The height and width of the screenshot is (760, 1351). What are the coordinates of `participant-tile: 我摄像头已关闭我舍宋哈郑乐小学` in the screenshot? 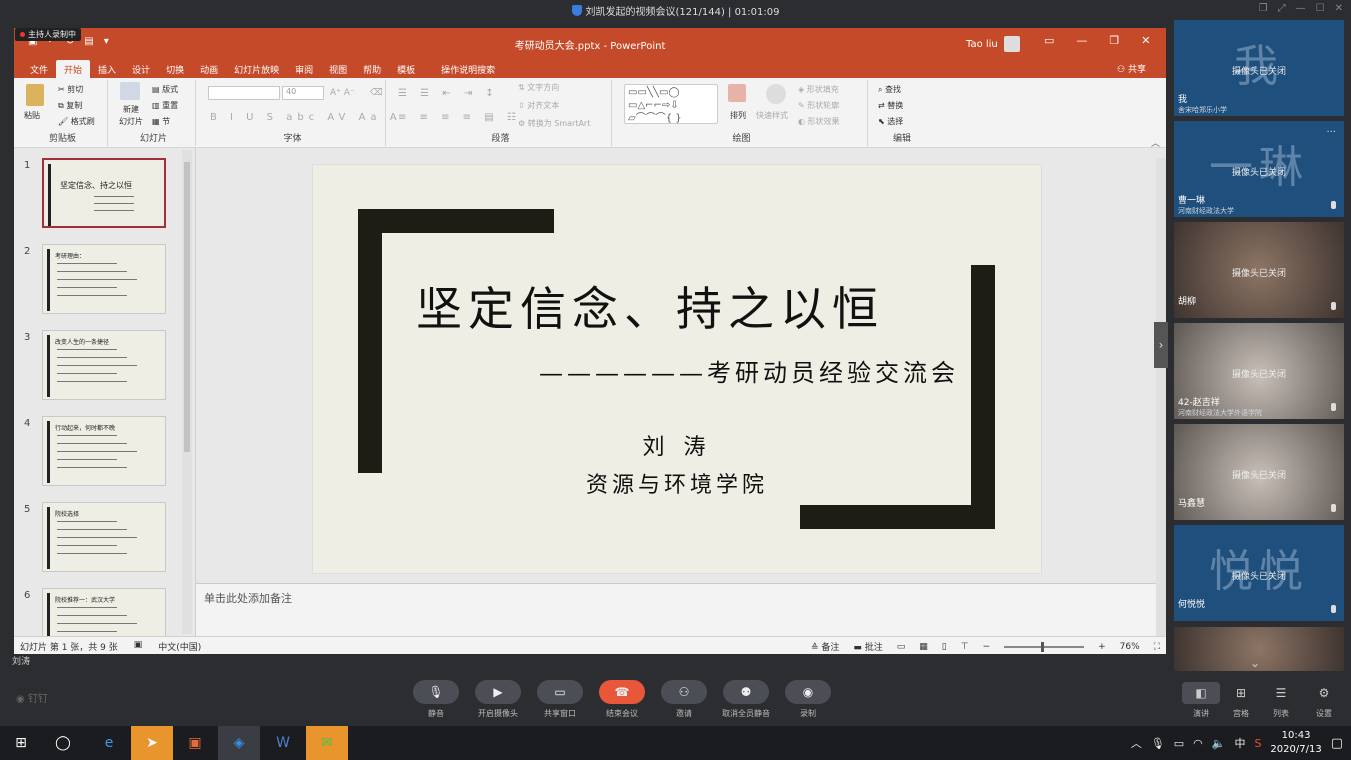 It's located at (1259, 68).